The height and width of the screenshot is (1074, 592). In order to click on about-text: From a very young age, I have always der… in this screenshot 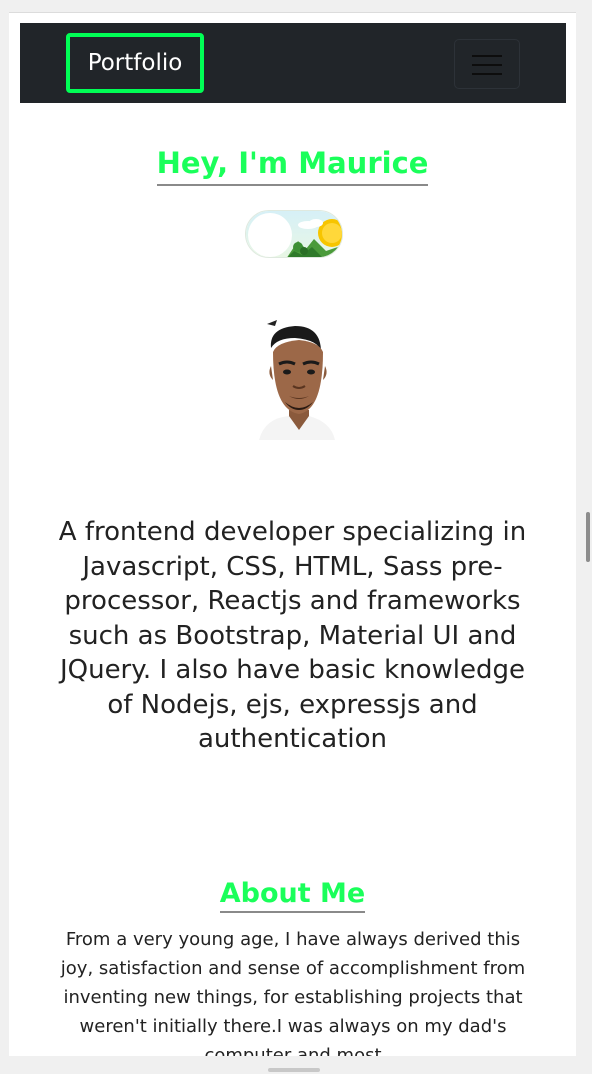, I will do `click(293, 992)`.